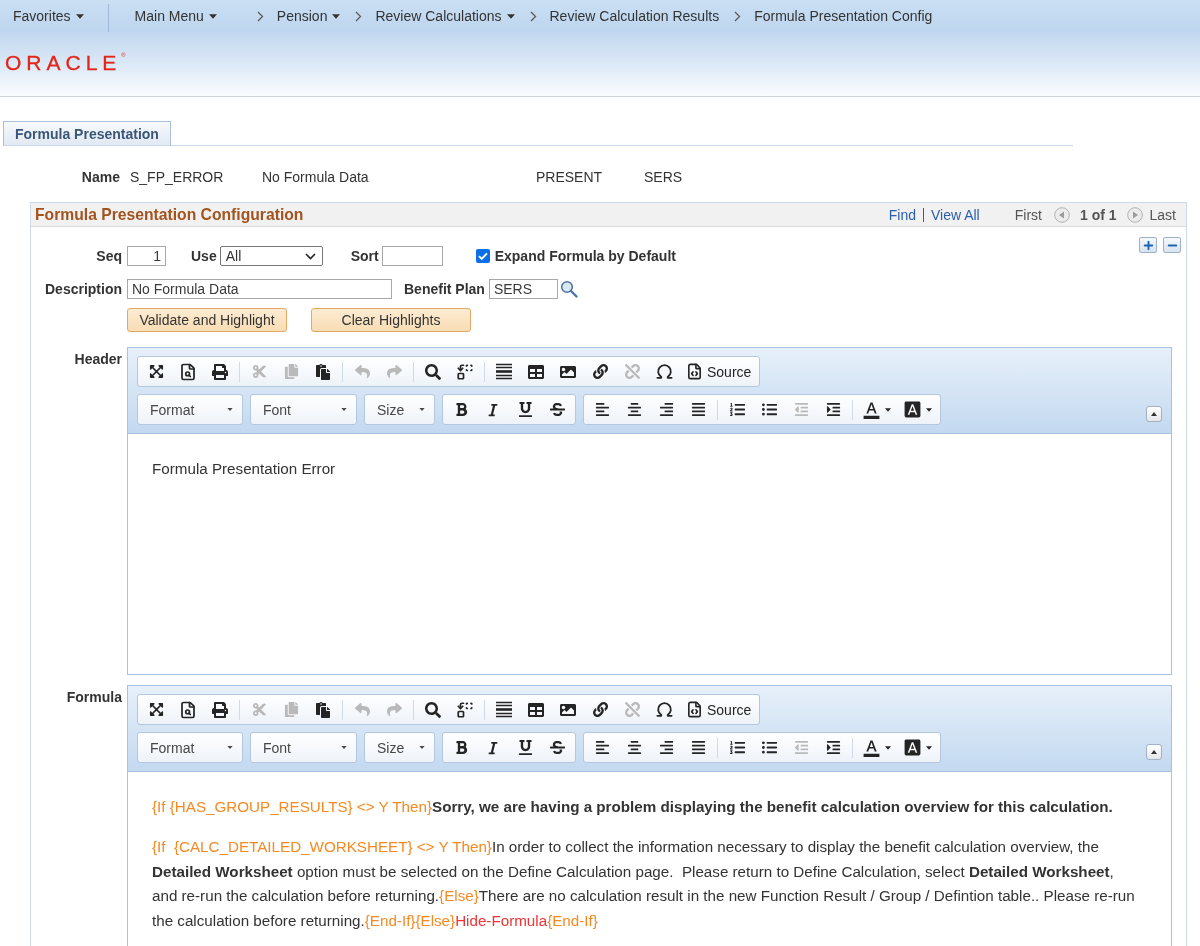  What do you see at coordinates (663, 177) in the screenshot?
I see `field-value: SERS` at bounding box center [663, 177].